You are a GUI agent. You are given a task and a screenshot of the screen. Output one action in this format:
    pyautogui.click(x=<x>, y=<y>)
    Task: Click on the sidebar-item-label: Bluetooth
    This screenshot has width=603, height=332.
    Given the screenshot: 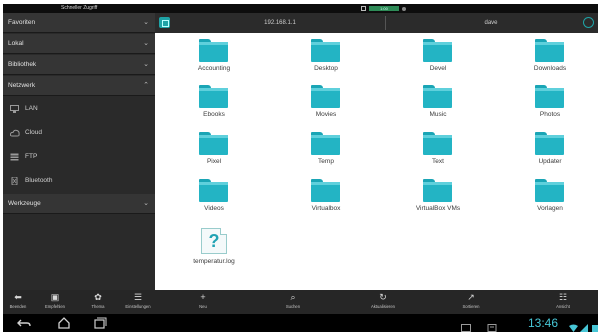 What is the action you would take?
    pyautogui.click(x=39, y=180)
    